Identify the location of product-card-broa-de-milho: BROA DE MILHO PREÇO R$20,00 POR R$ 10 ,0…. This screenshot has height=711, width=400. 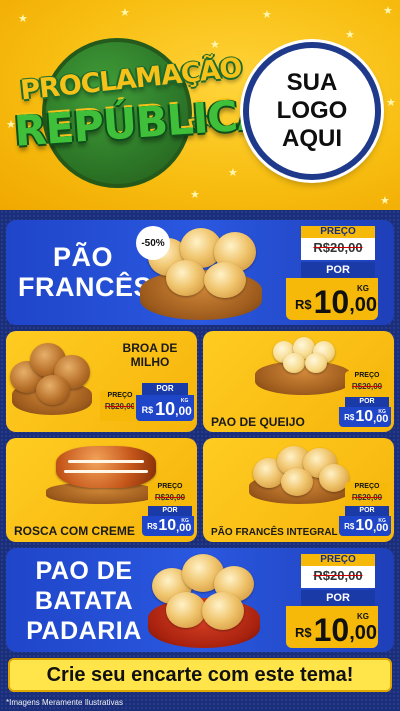
(101, 381).